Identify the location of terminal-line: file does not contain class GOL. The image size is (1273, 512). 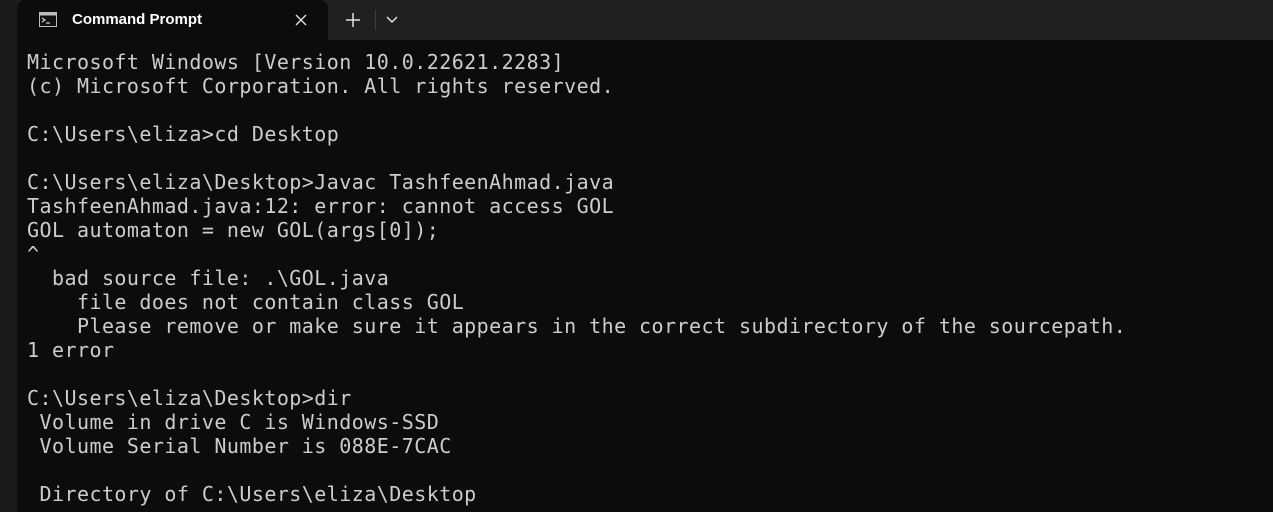
(246, 302).